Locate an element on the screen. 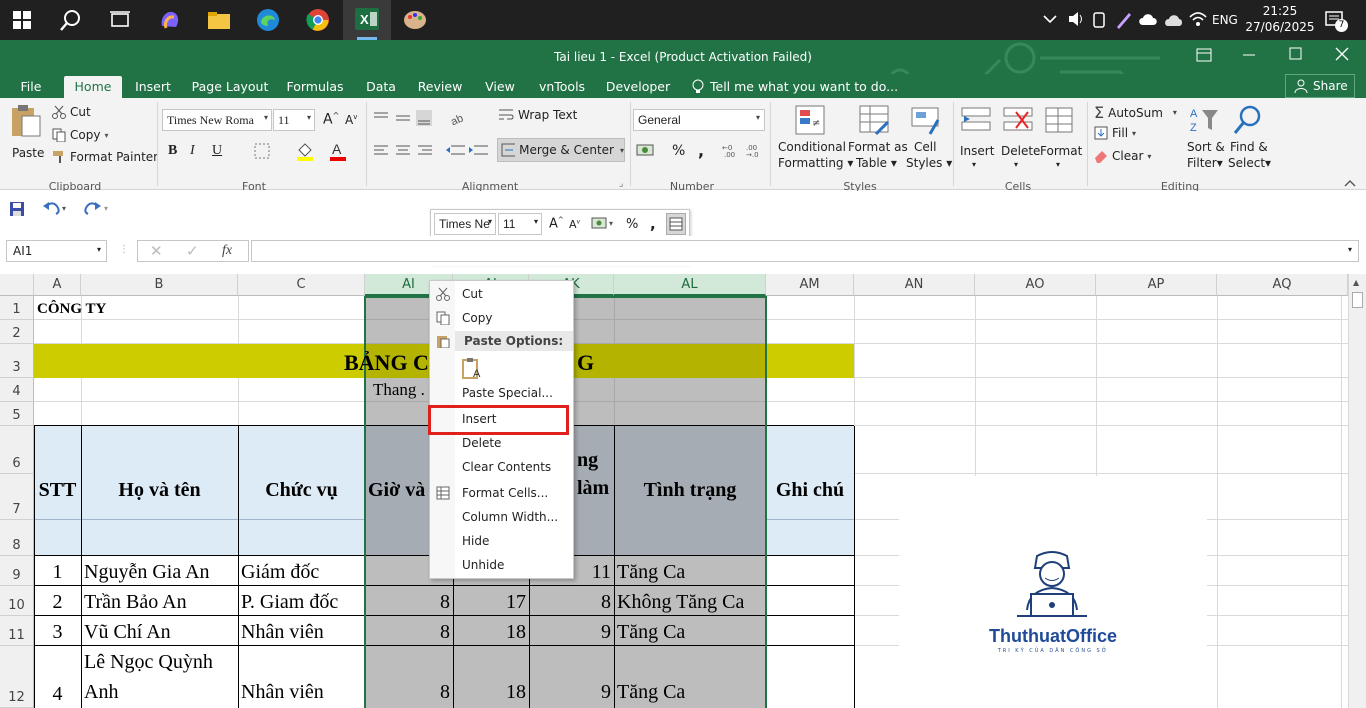  device-icon is located at coordinates (1100, 21).